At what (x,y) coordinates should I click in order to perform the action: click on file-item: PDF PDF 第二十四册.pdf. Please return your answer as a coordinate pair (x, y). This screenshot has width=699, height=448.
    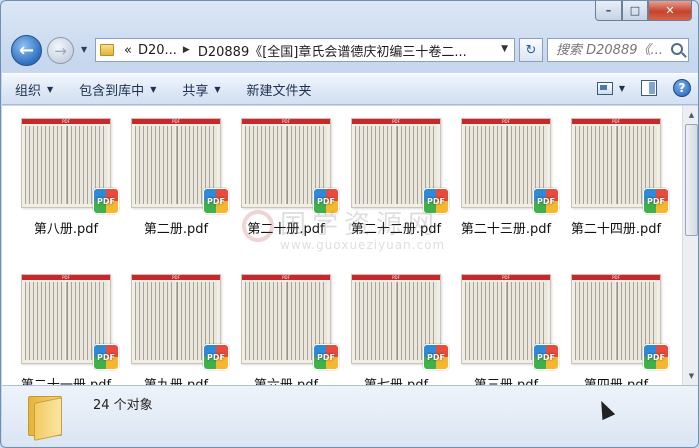
    Looking at the image, I should click on (626, 193).